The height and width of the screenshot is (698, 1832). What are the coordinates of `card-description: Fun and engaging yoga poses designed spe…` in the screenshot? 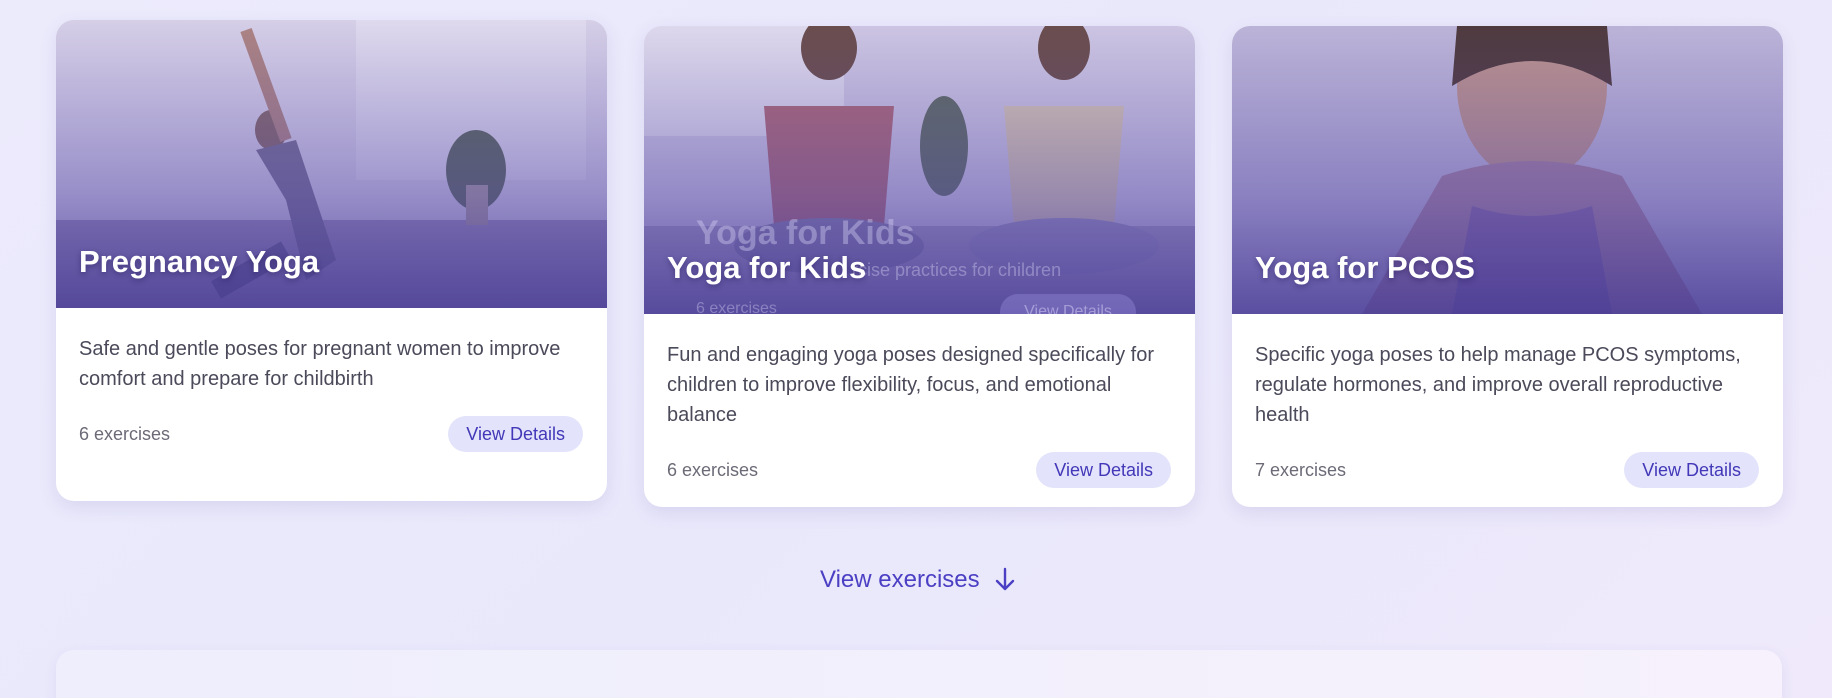 It's located at (910, 385).